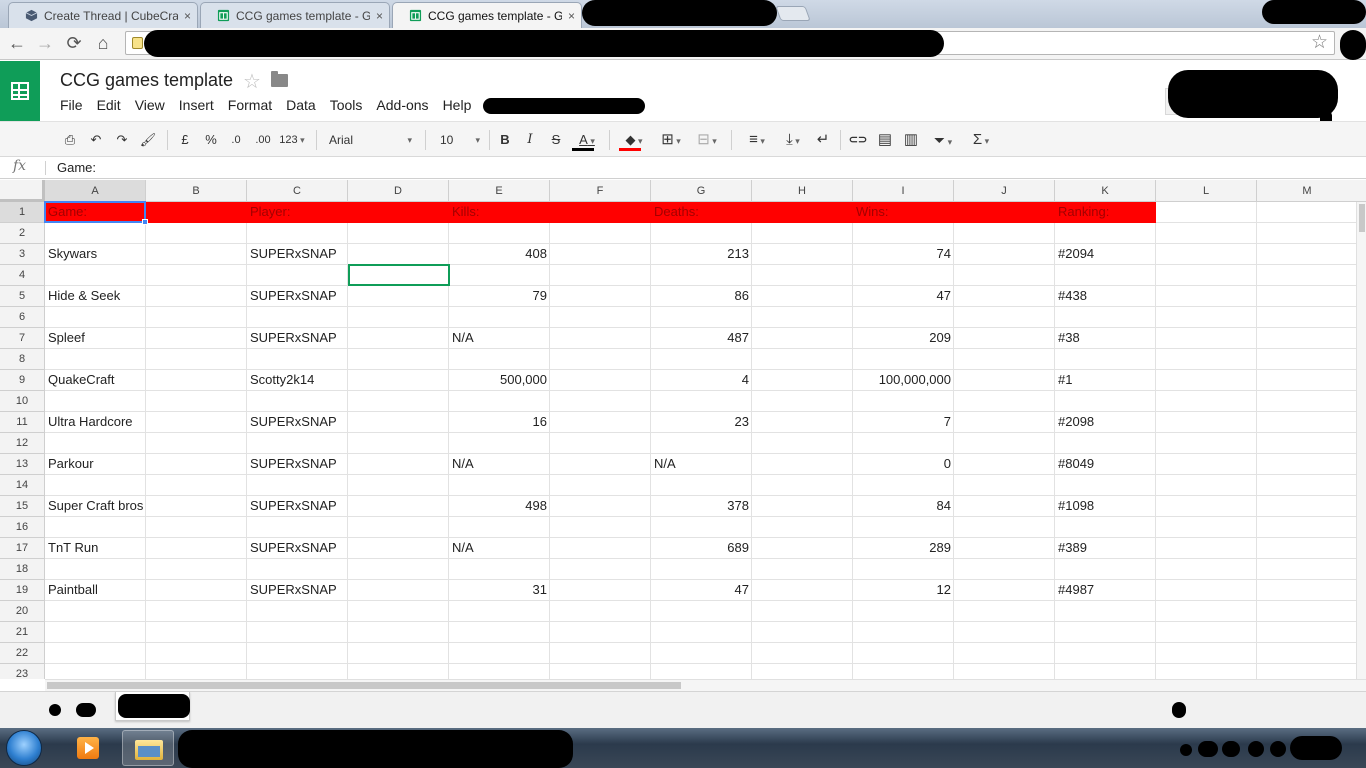 The height and width of the screenshot is (768, 1366). Describe the element at coordinates (1004, 338) in the screenshot. I see `cell-j7` at that location.